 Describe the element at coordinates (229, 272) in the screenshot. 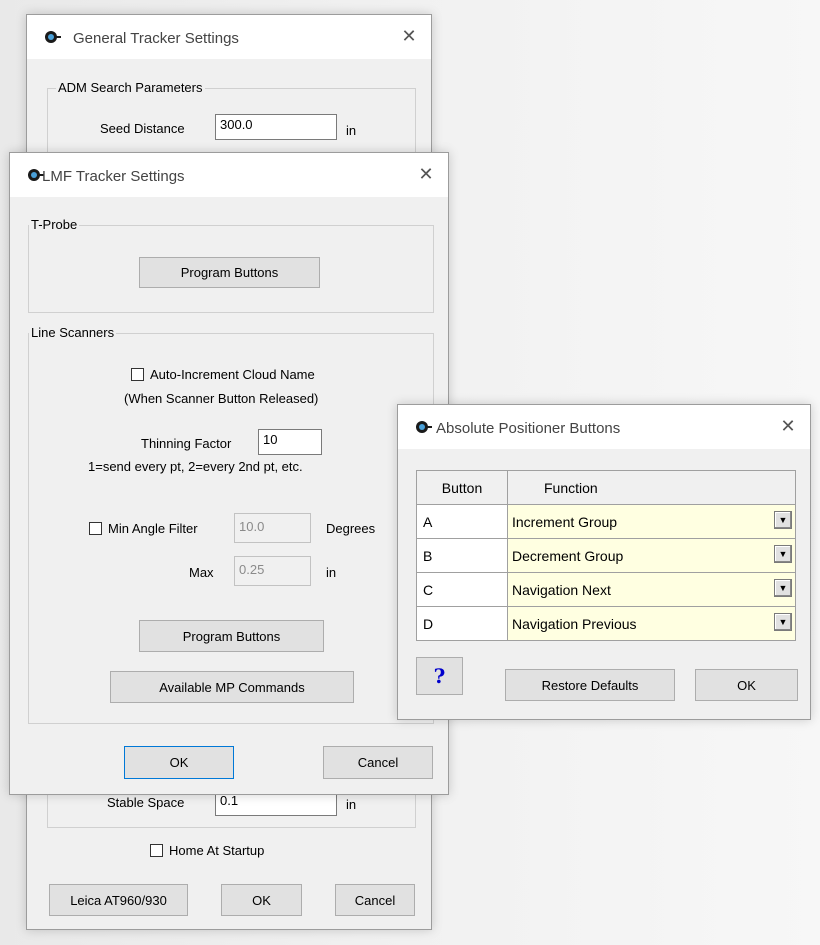

I see `t-probe-program-buttons-button: Program Buttons` at that location.